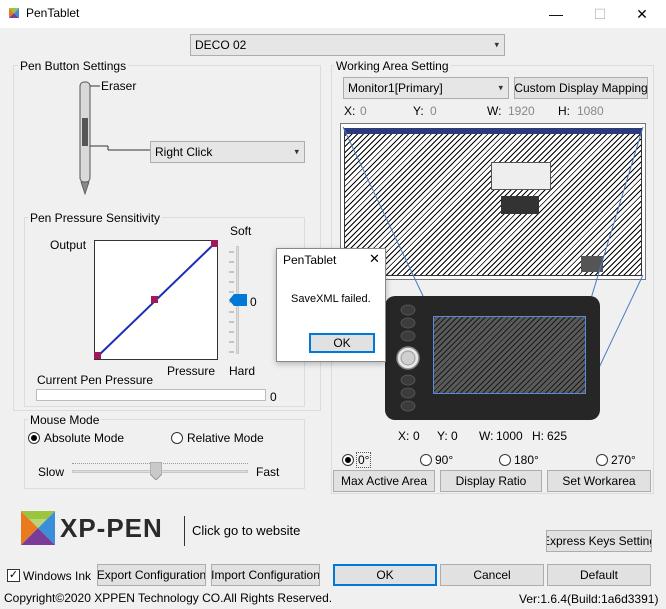 Image resolution: width=666 pixels, height=609 pixels. Describe the element at coordinates (68, 245) in the screenshot. I see `output-label: Output` at that location.